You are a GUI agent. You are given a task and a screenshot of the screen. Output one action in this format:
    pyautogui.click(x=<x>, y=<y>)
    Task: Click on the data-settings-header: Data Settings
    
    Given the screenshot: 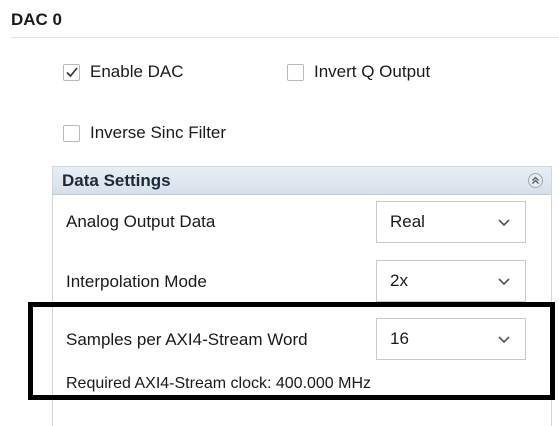 What is the action you would take?
    pyautogui.click(x=302, y=181)
    